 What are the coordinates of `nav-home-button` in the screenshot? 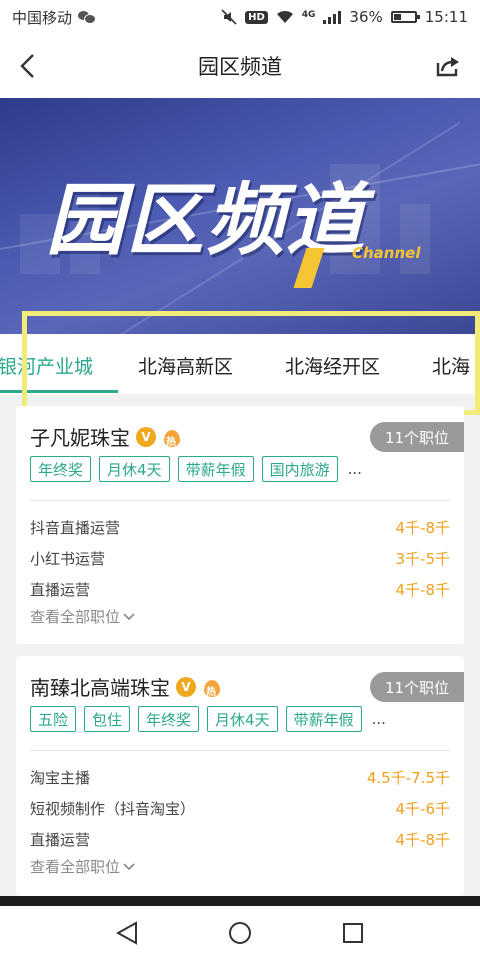 It's located at (240, 933).